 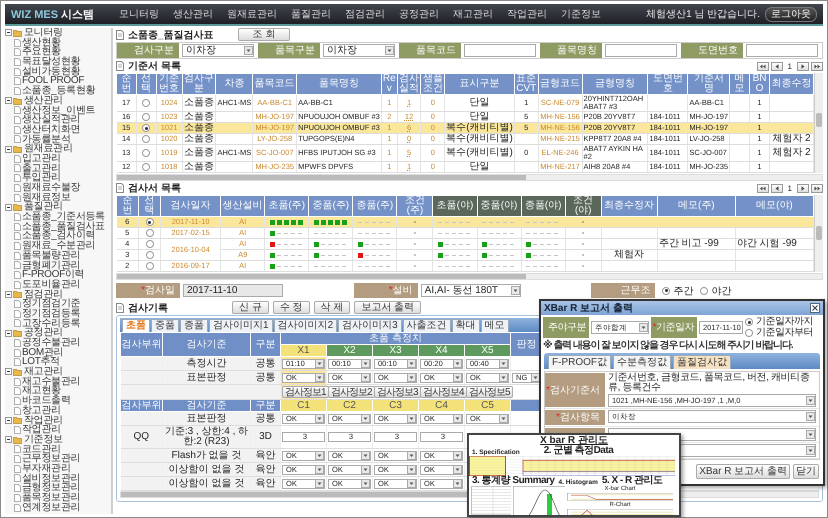 I want to click on tab: F-PROOF값, so click(x=579, y=362).